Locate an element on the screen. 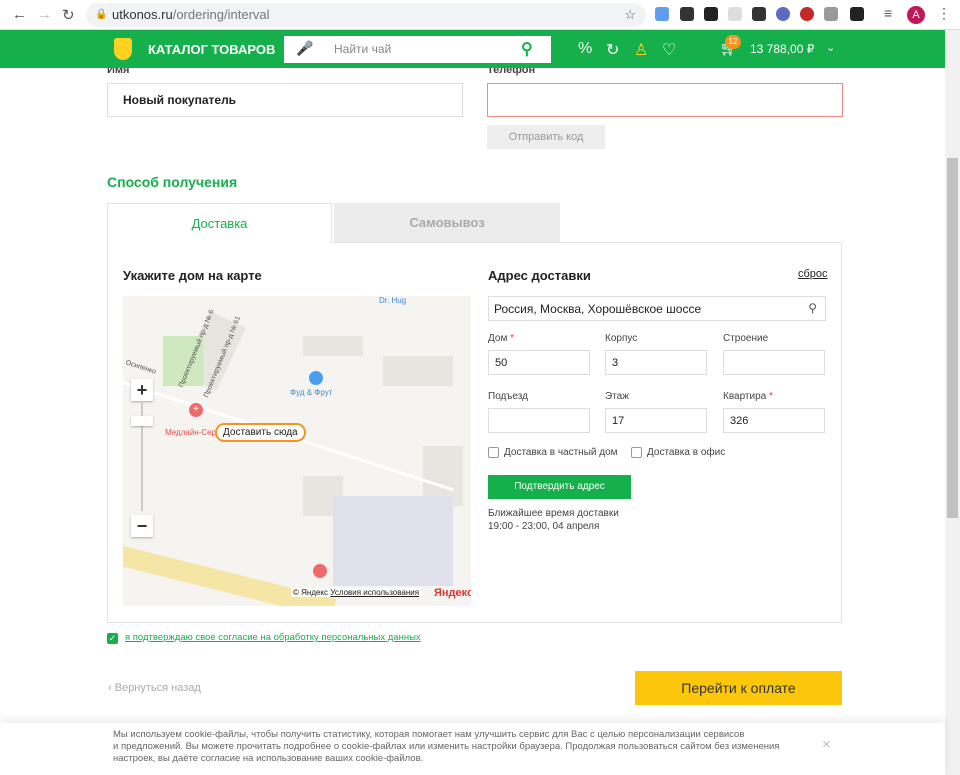  star-icon: ☆ is located at coordinates (630, 15).